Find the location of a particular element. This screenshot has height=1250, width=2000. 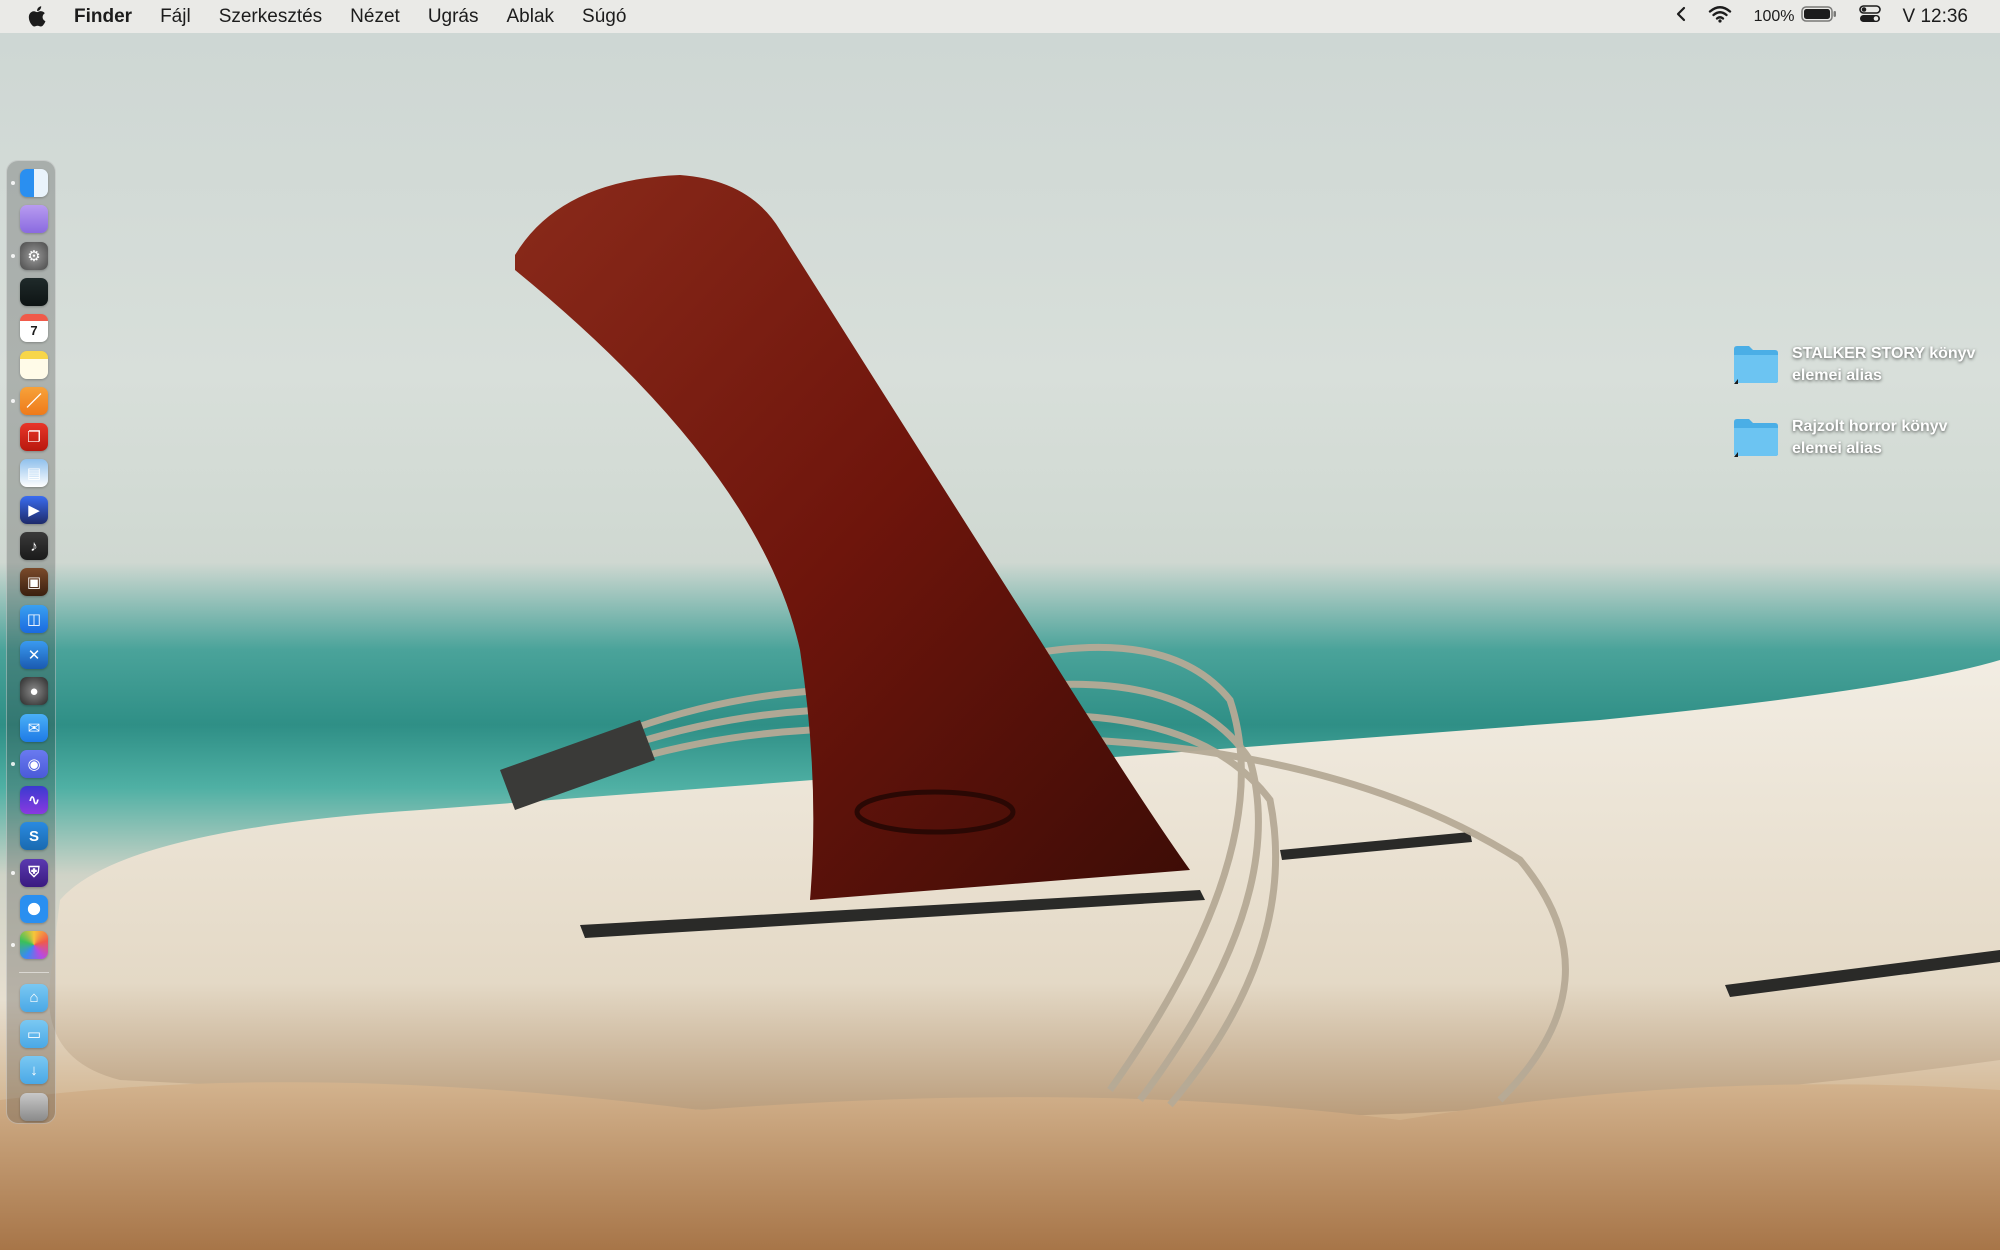

wifi-icon is located at coordinates (1720, 17).